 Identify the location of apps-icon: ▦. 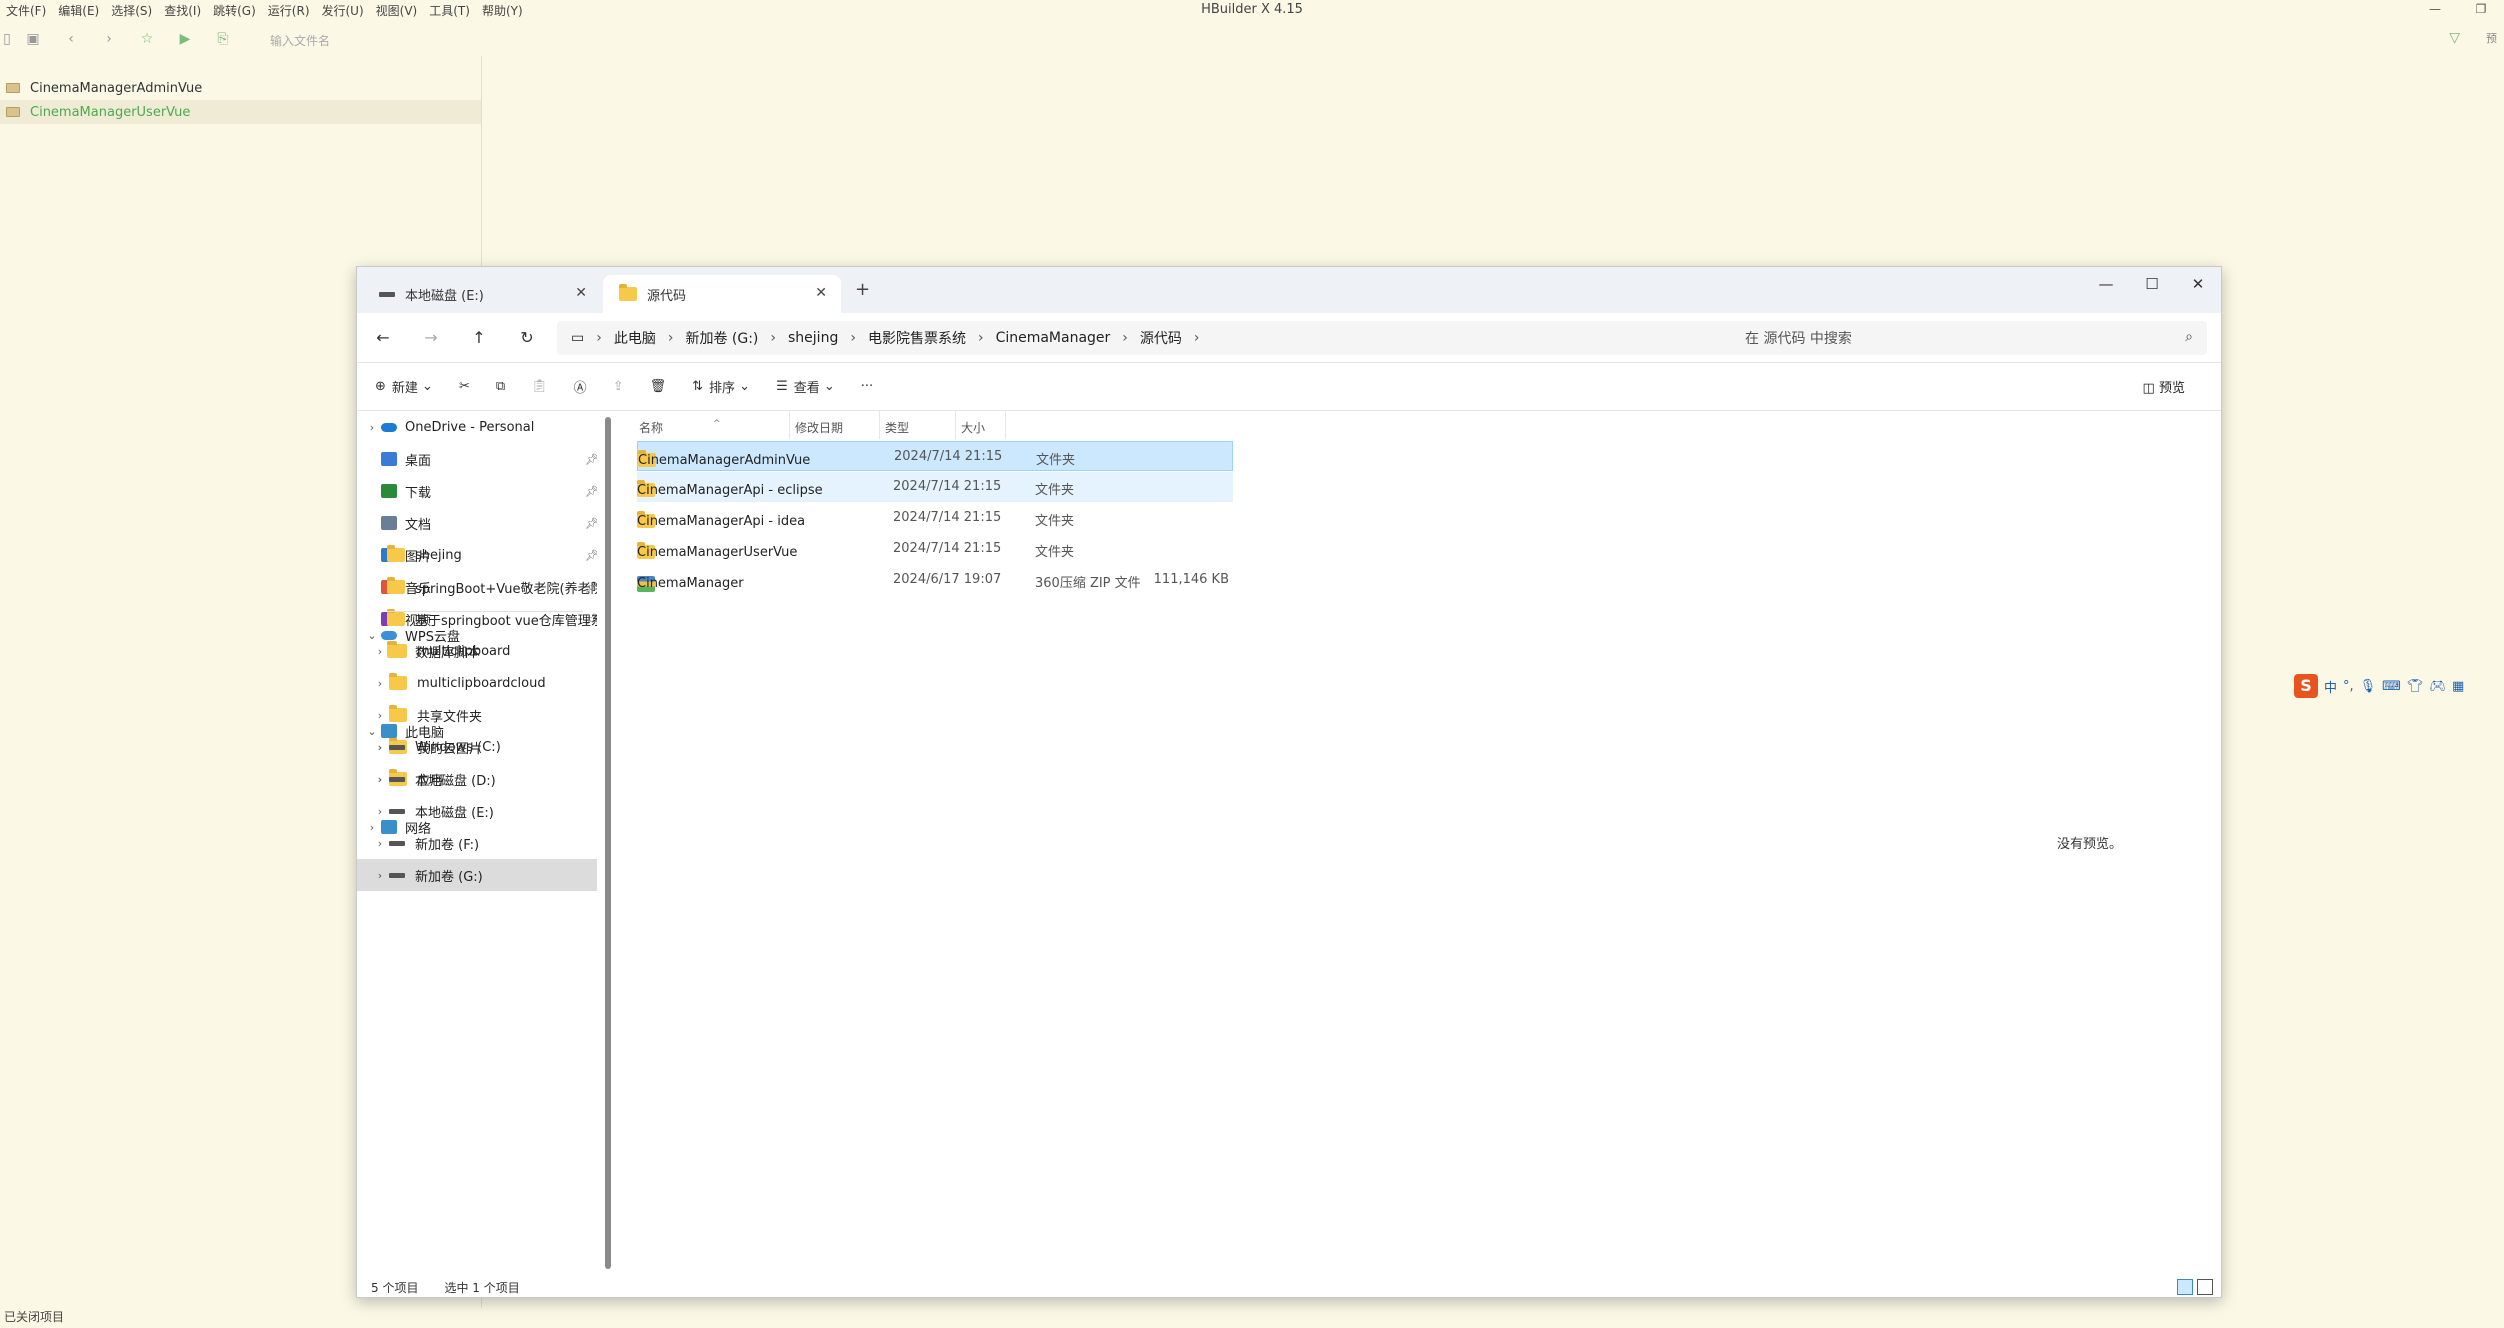
(2458, 686).